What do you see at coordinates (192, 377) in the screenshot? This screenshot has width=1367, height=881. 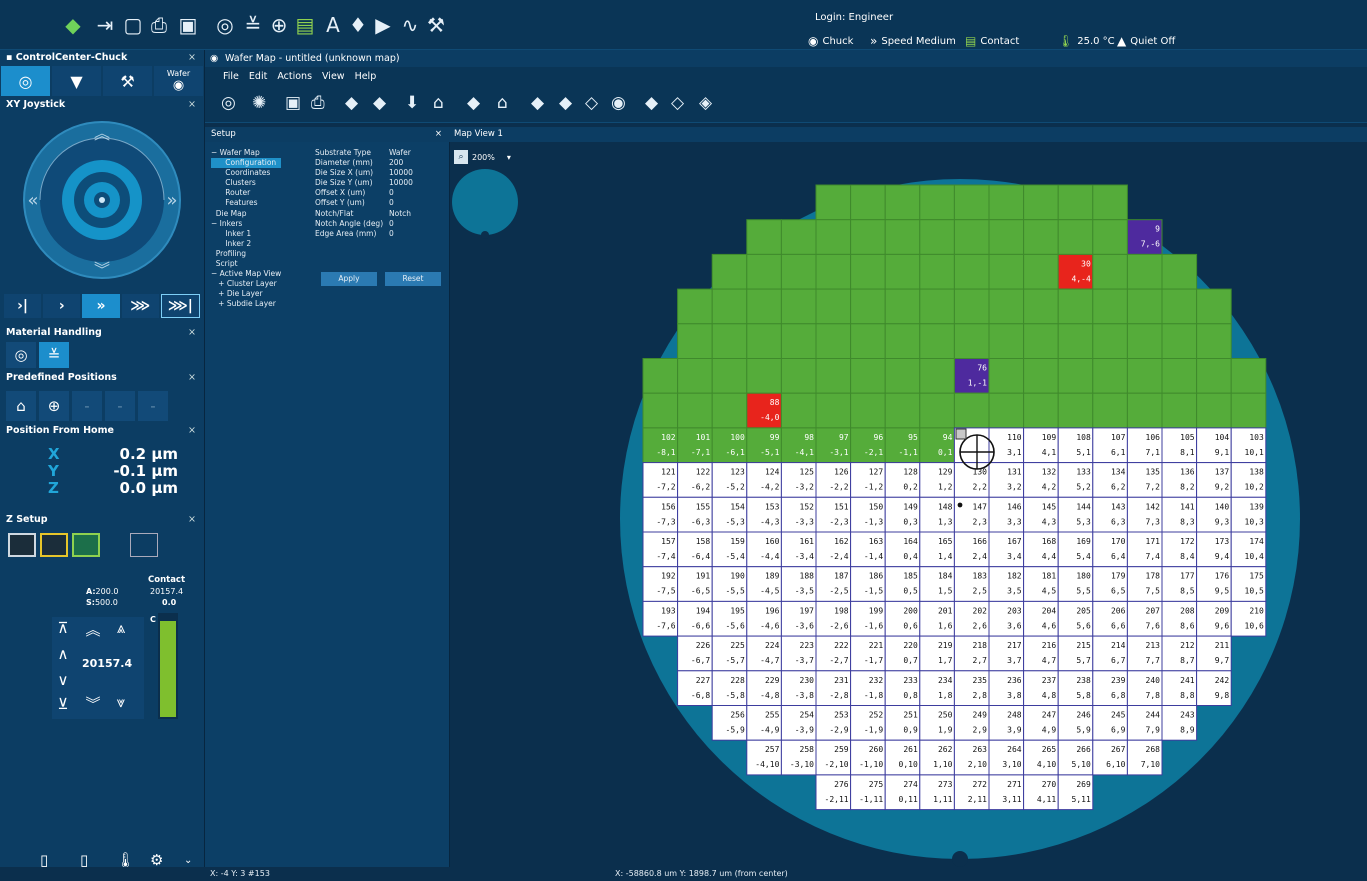 I see `close-icon: ×` at bounding box center [192, 377].